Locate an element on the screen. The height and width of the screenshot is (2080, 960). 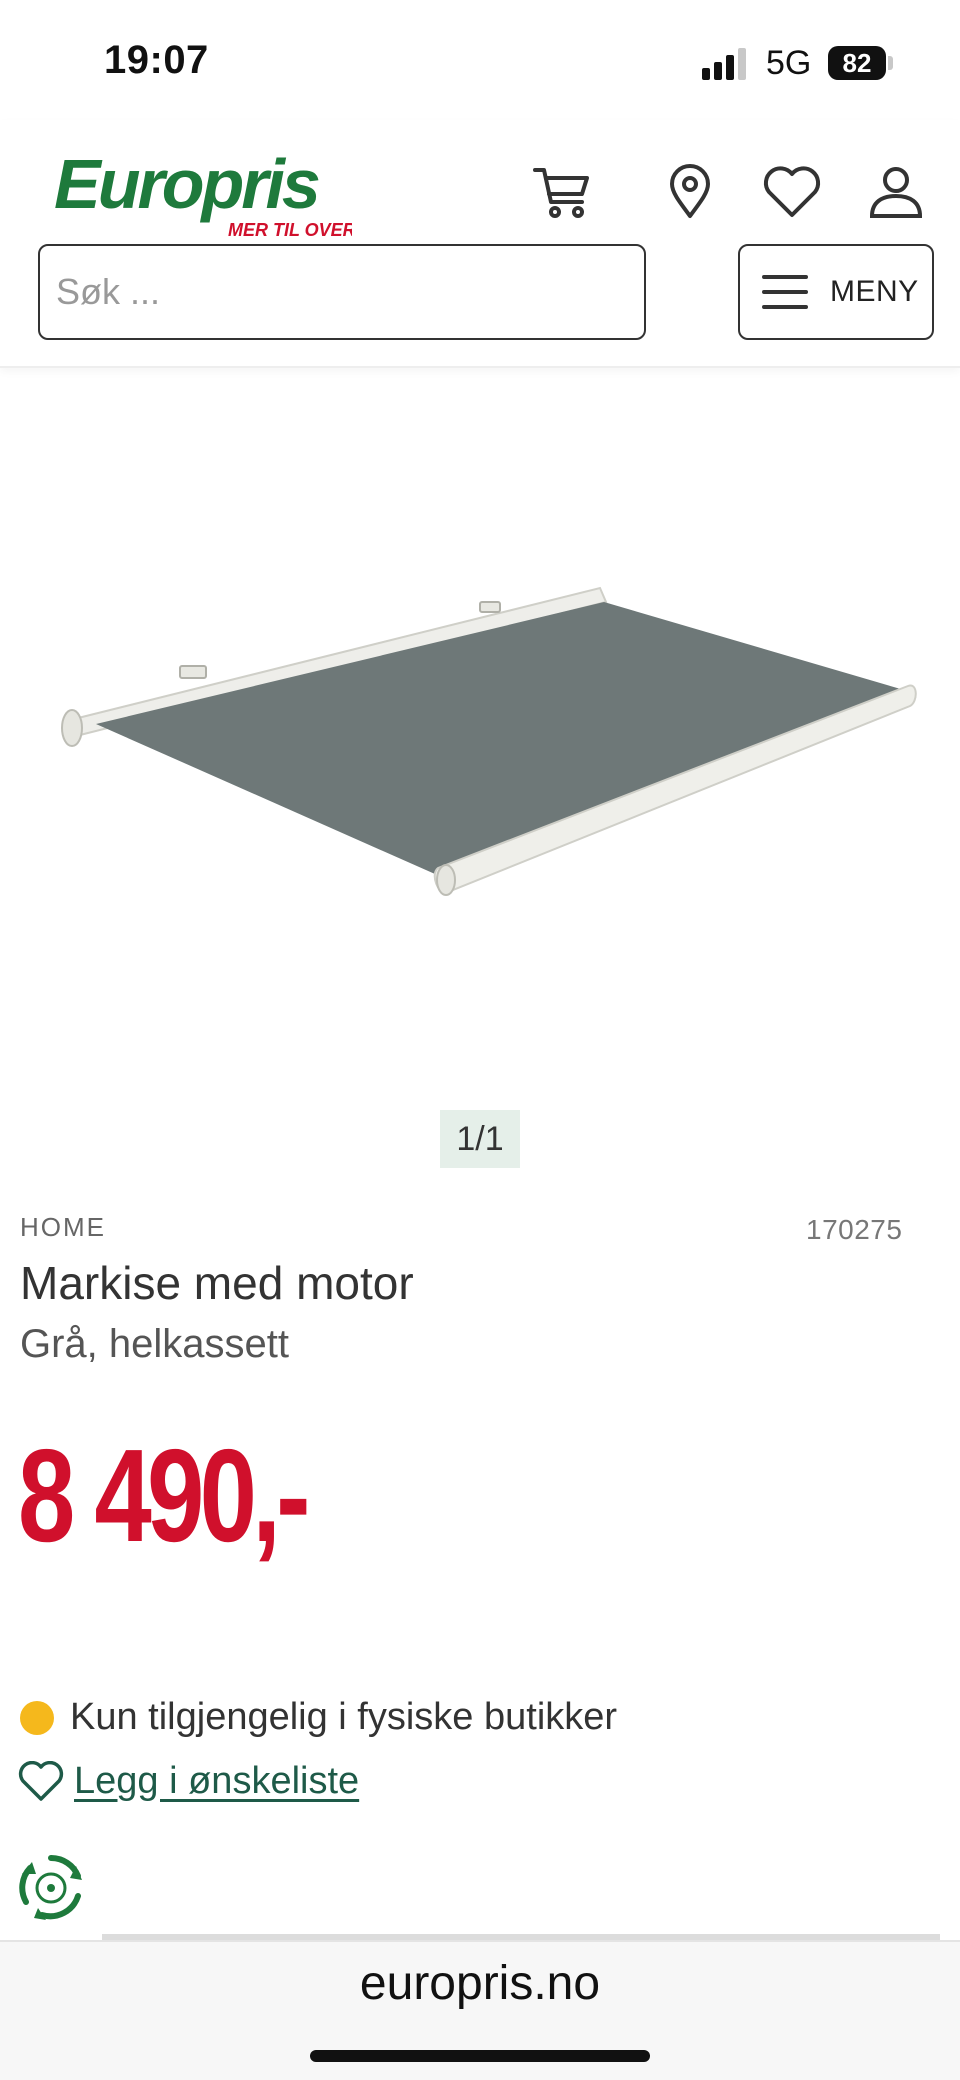
search-input is located at coordinates (342, 292).